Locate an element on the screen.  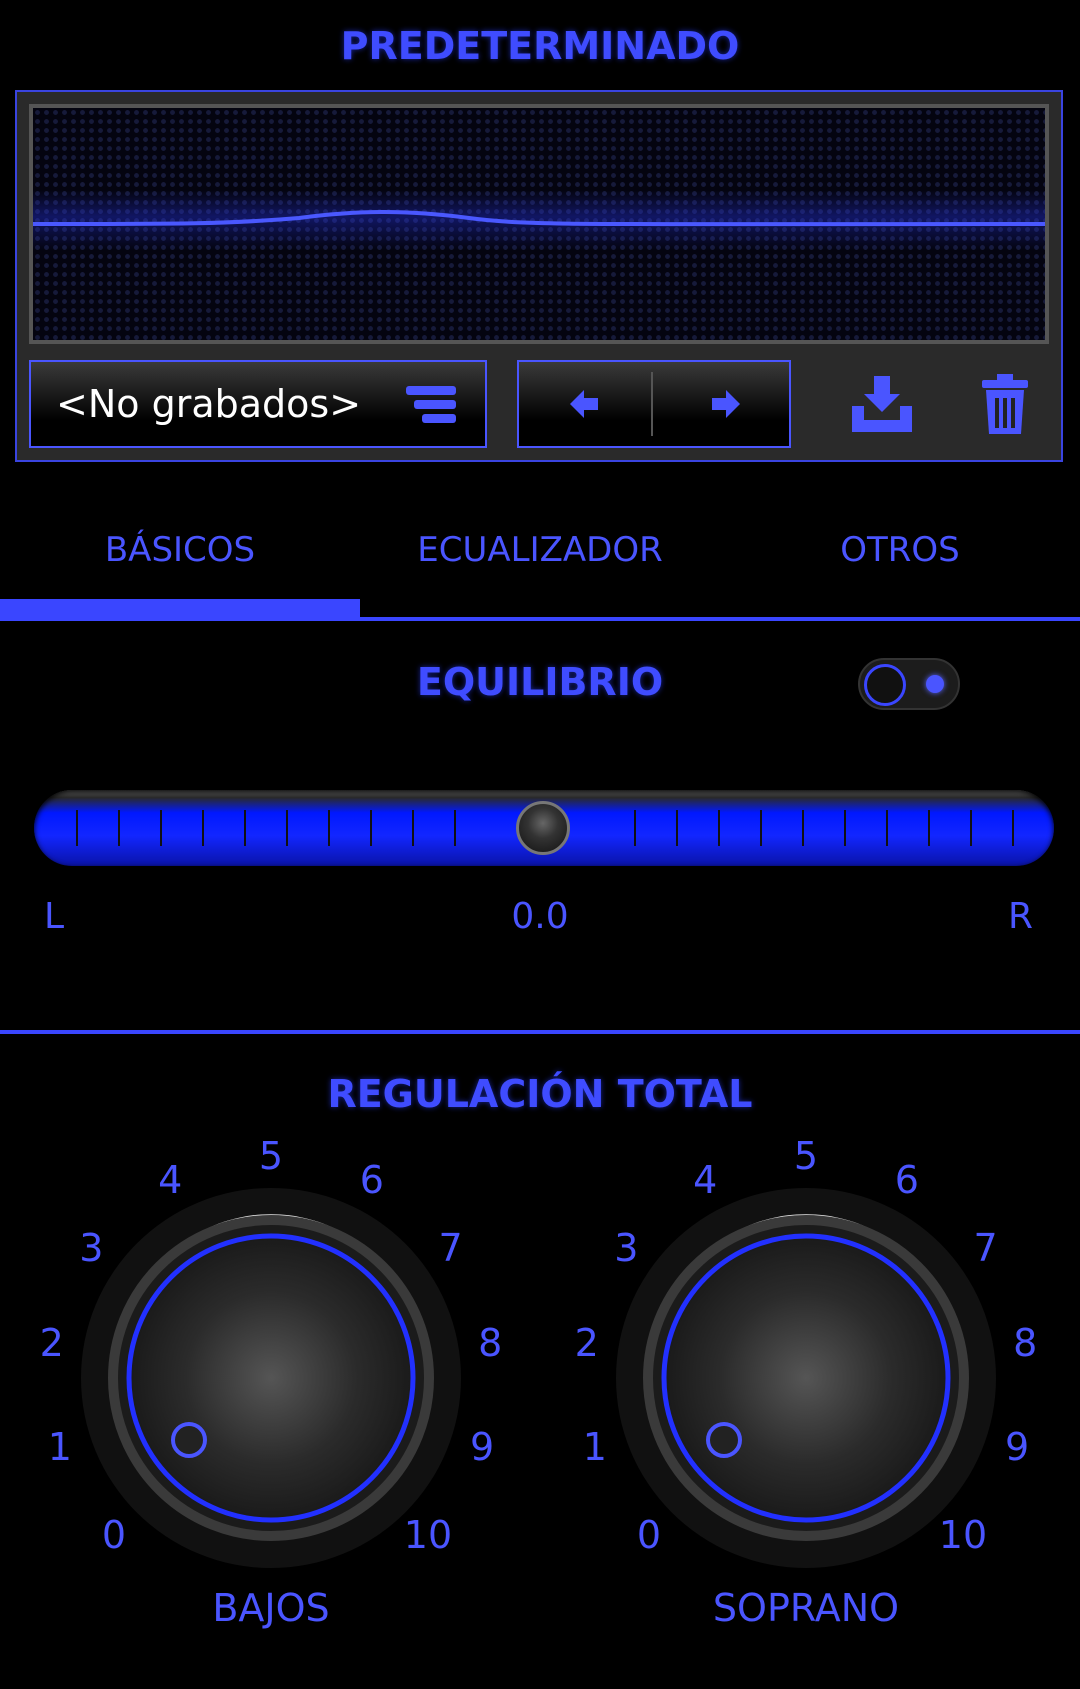
balance-right-label: R is located at coordinates (1021, 916).